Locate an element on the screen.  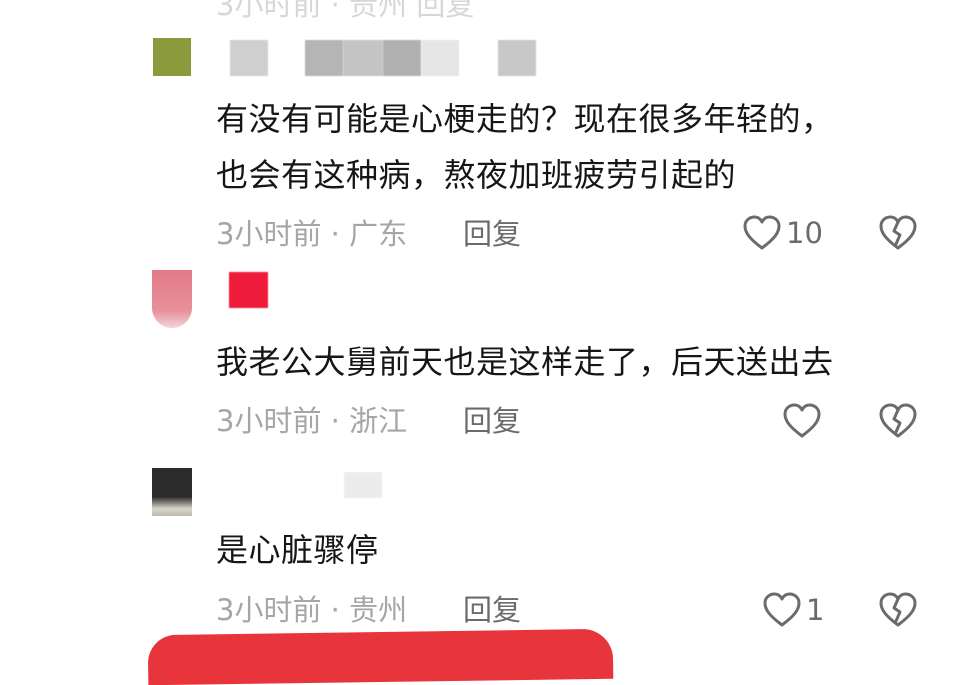
comment-meta: 3小时前 · 浙江 is located at coordinates (311, 421).